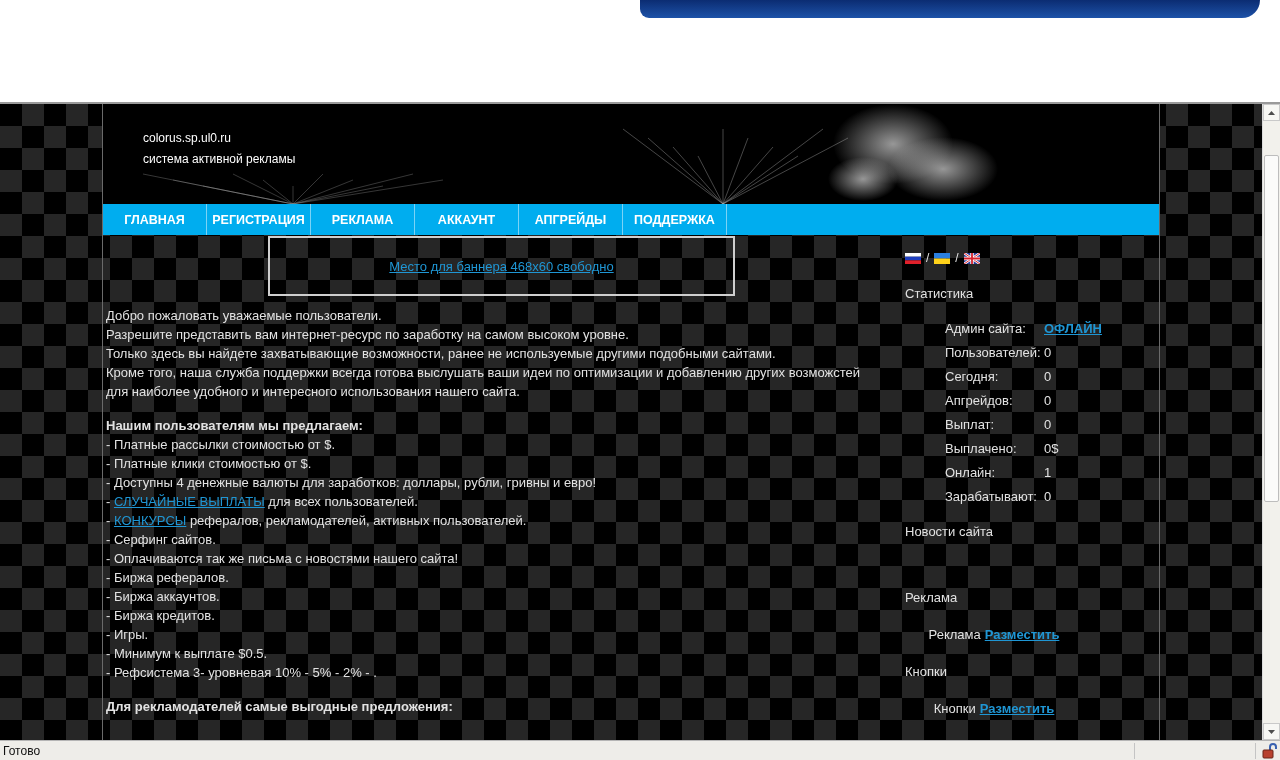 The image size is (1280, 760). What do you see at coordinates (1048, 472) in the screenshot?
I see `stat-value: 1` at bounding box center [1048, 472].